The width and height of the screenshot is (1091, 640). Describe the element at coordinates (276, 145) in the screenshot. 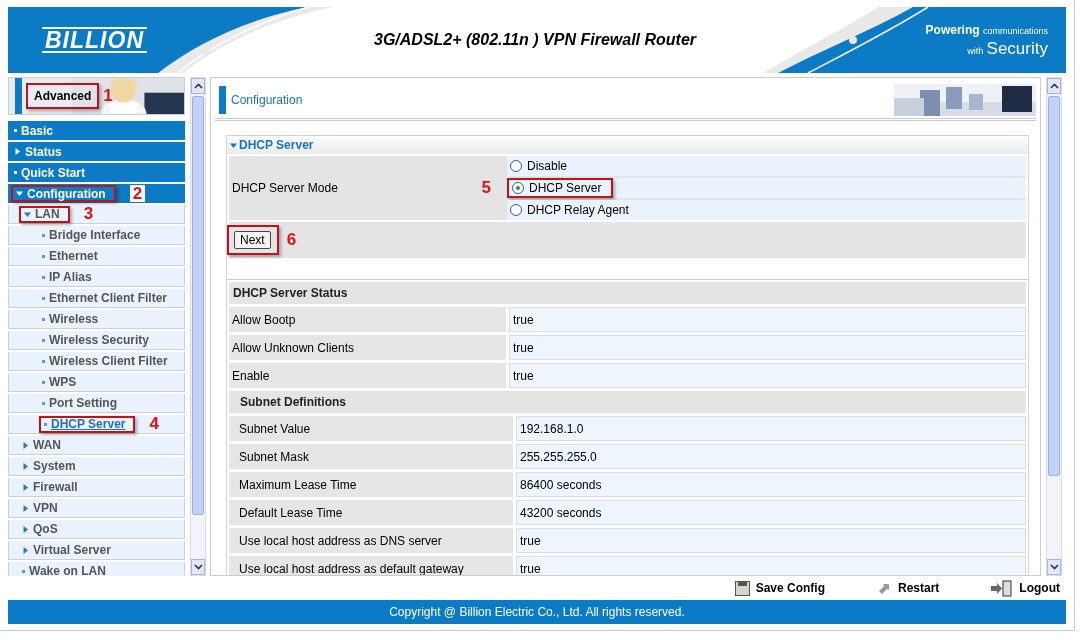

I see `section-title: DHCP Server` at that location.